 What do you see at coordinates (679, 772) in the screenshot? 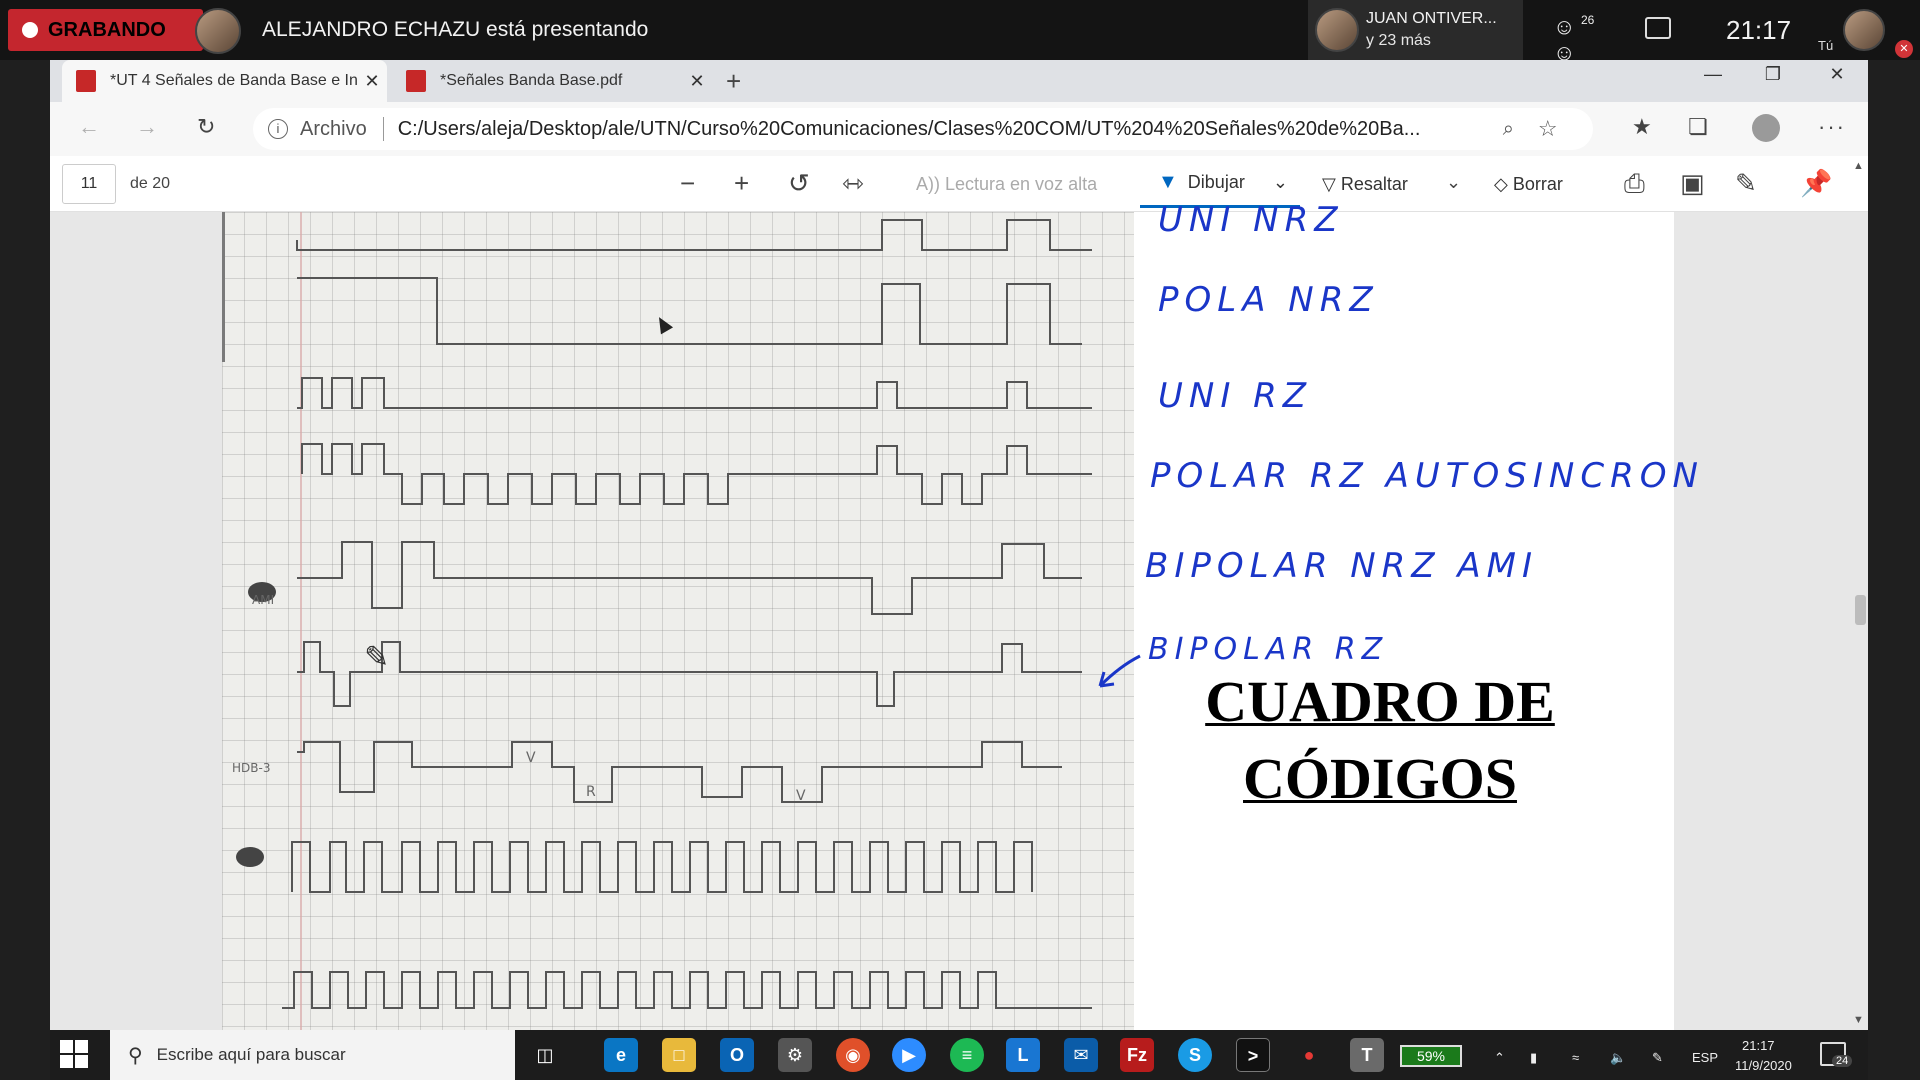
I see `wave-hdb3` at bounding box center [679, 772].